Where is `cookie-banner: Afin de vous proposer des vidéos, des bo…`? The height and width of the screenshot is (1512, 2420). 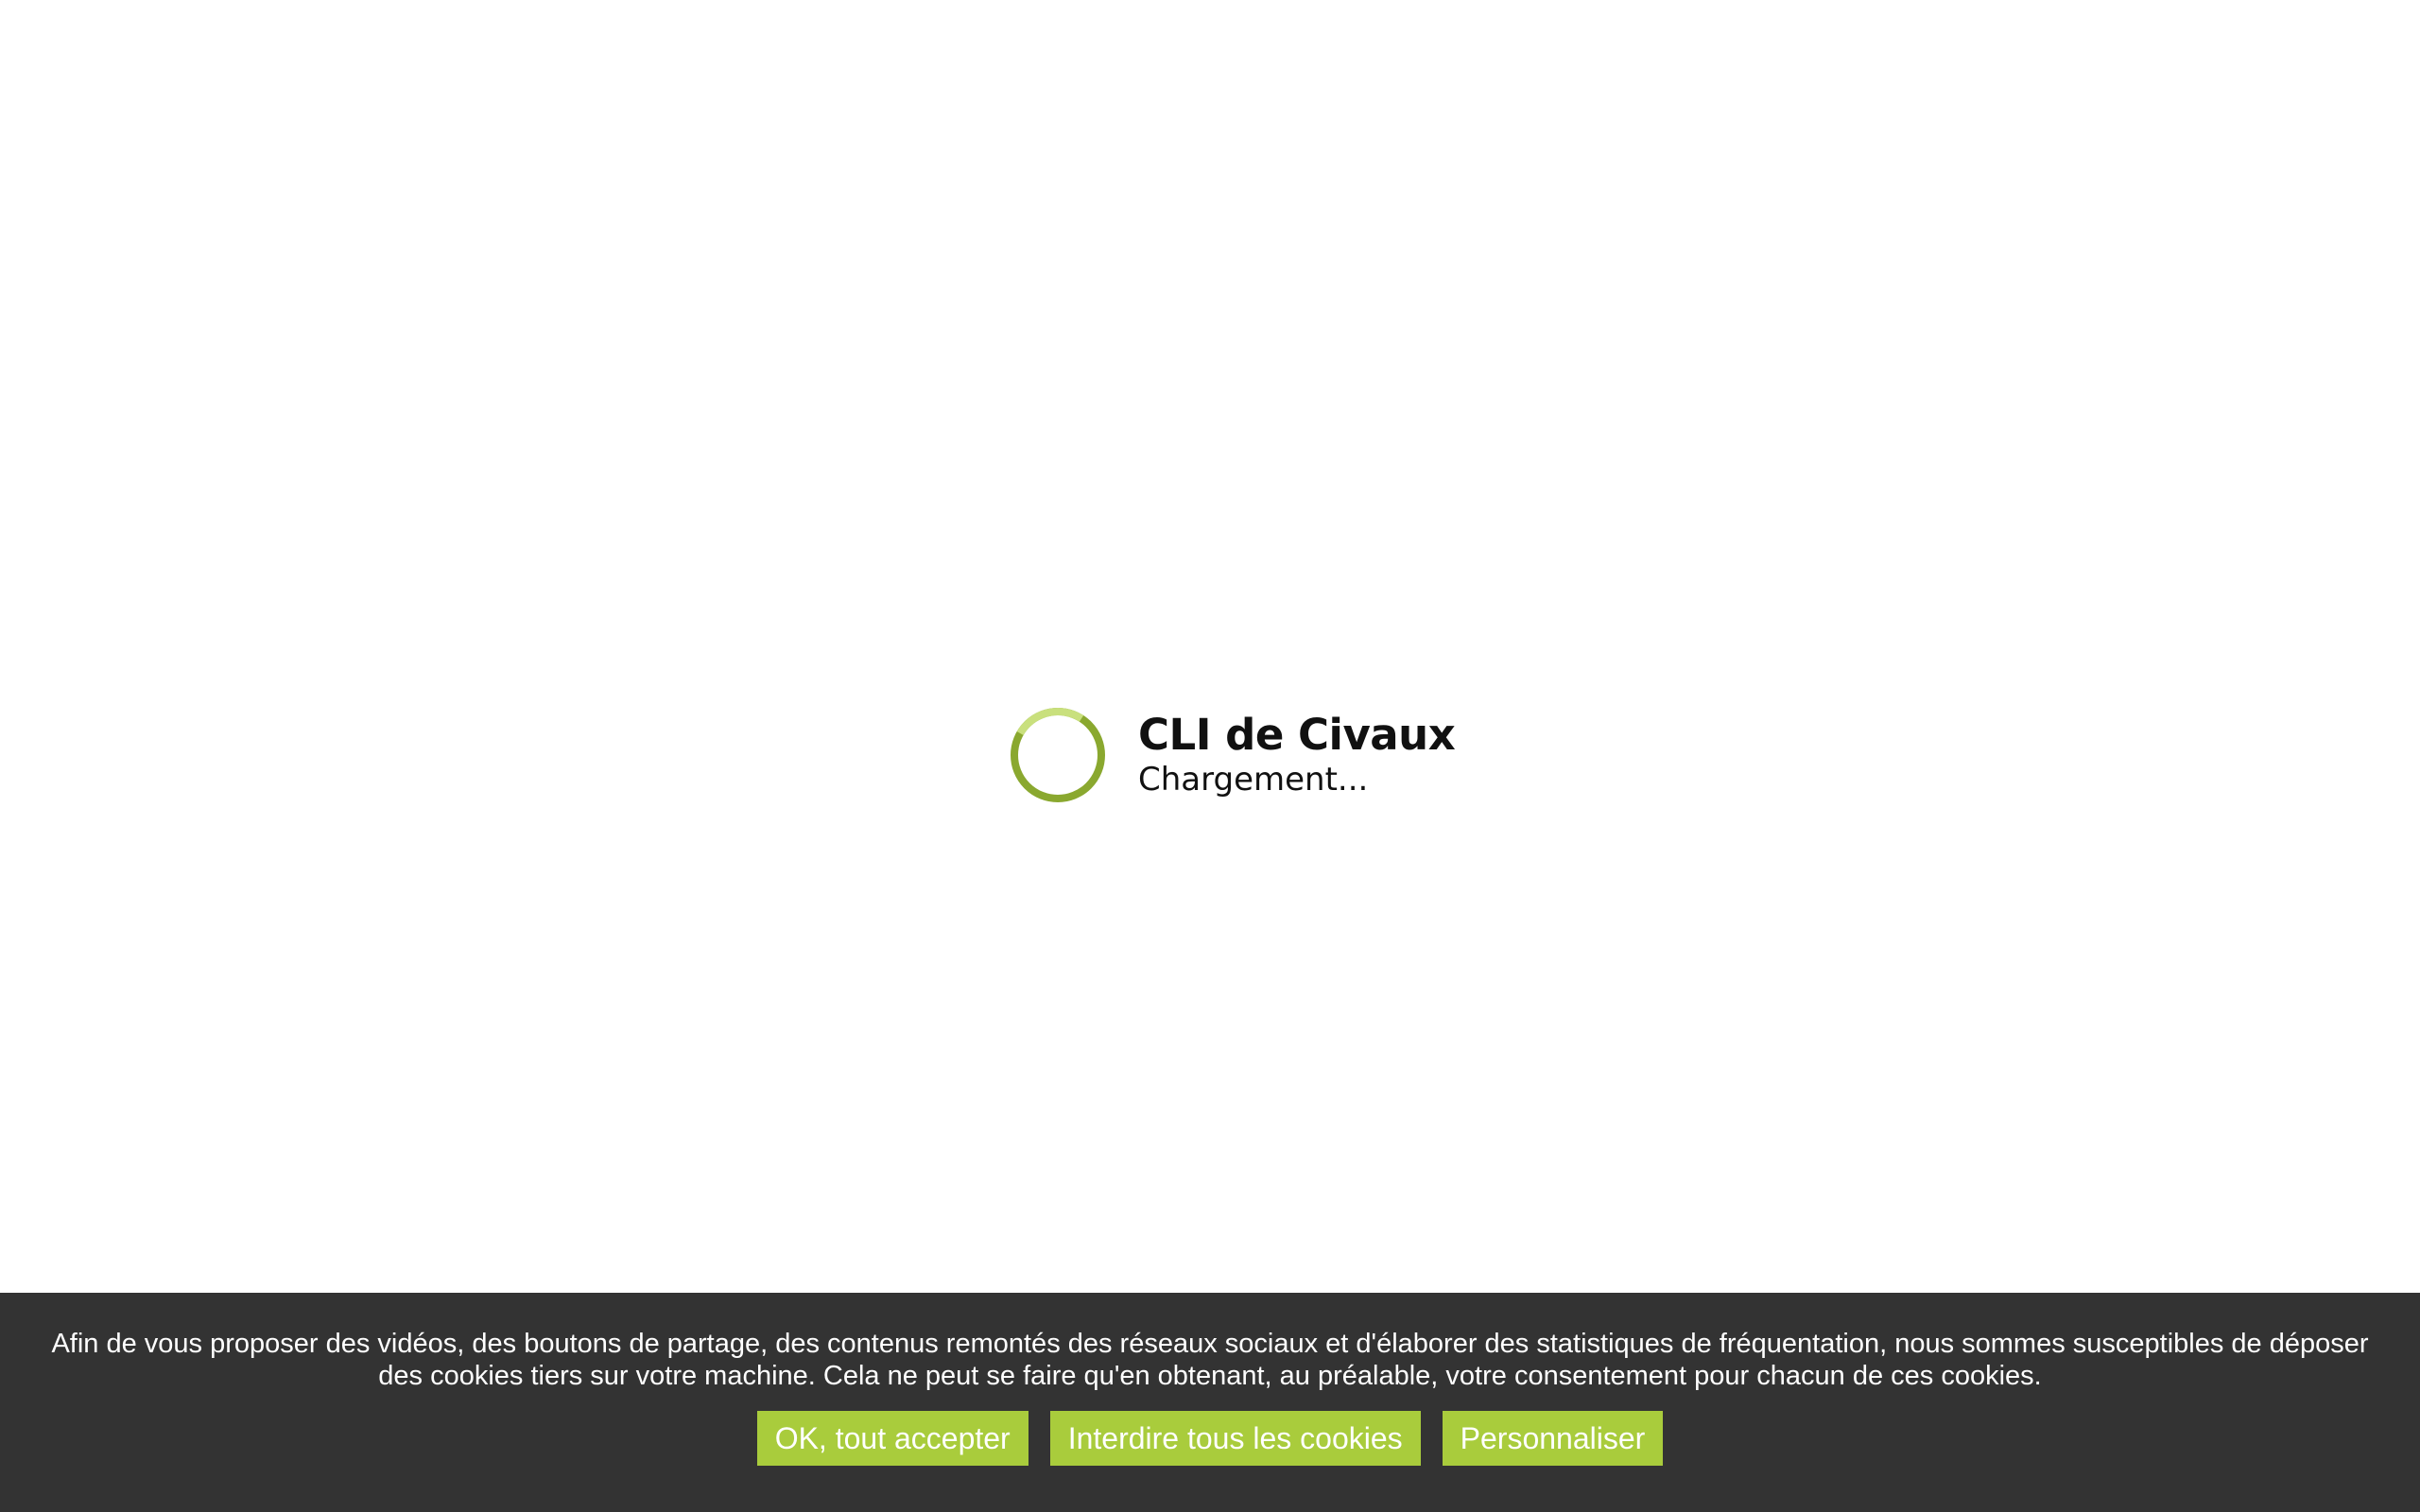 cookie-banner: Afin de vous proposer des vidéos, des bo… is located at coordinates (1210, 1402).